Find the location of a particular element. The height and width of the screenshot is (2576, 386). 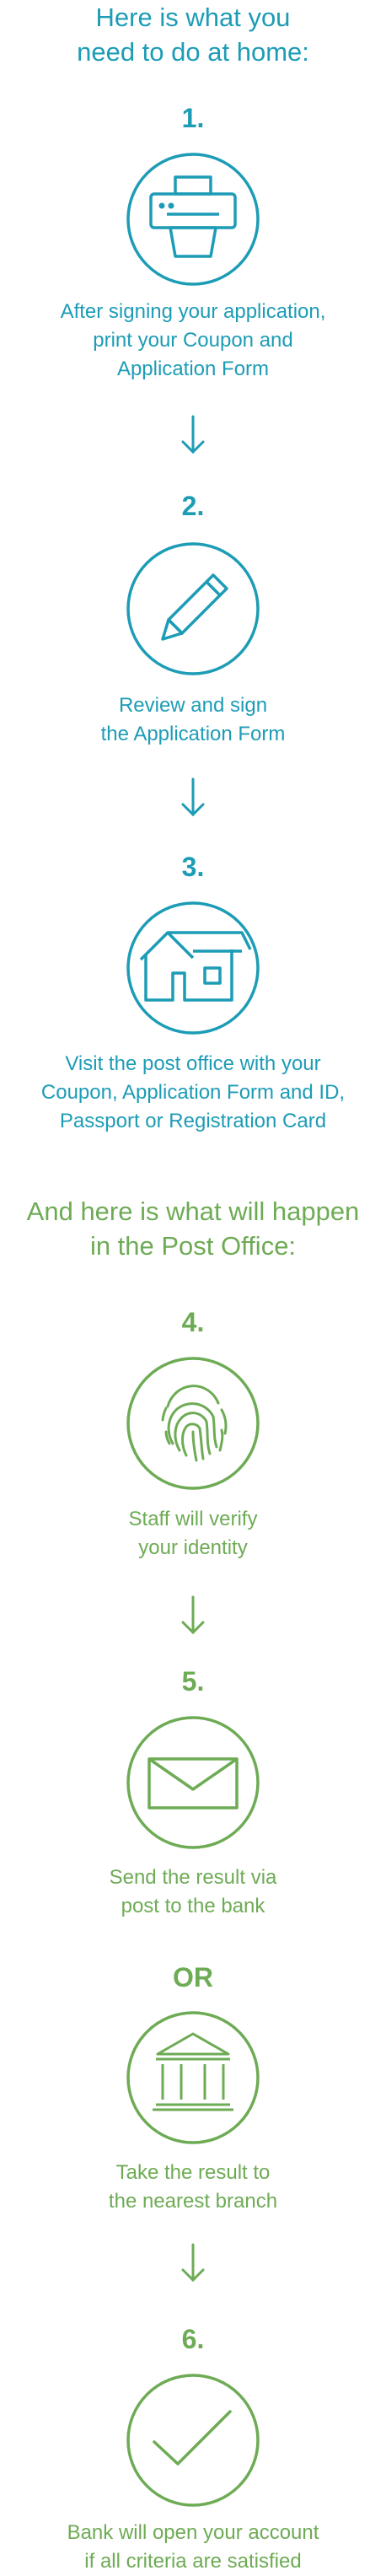

caption-line: After signing your application, is located at coordinates (193, 312).